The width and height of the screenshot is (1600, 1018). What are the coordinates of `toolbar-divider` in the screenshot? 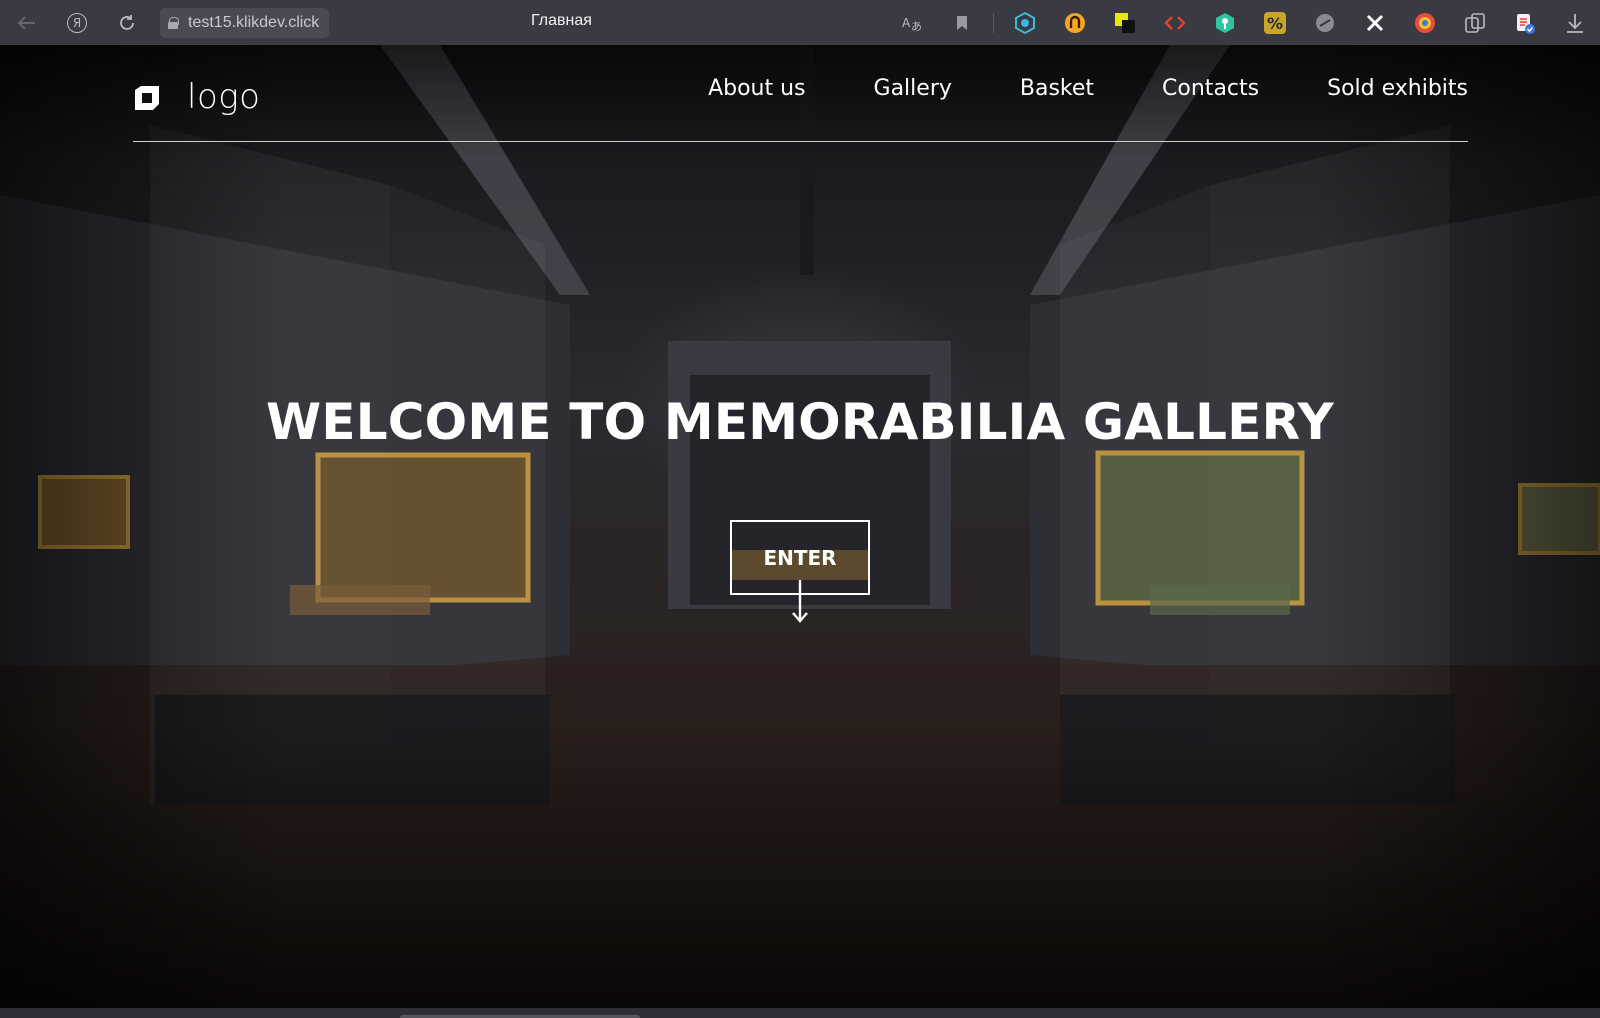 It's located at (993, 22).